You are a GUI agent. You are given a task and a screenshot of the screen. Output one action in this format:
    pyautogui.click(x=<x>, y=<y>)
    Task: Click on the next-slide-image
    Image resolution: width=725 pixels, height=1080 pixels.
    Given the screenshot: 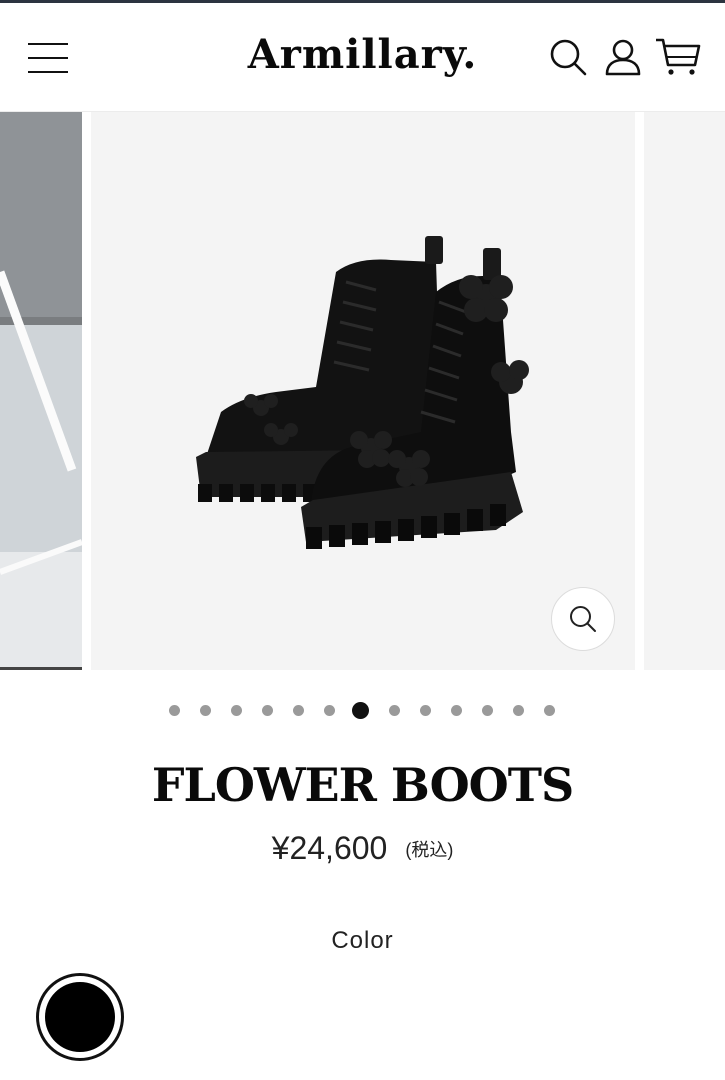 What is the action you would take?
    pyautogui.click(x=684, y=391)
    